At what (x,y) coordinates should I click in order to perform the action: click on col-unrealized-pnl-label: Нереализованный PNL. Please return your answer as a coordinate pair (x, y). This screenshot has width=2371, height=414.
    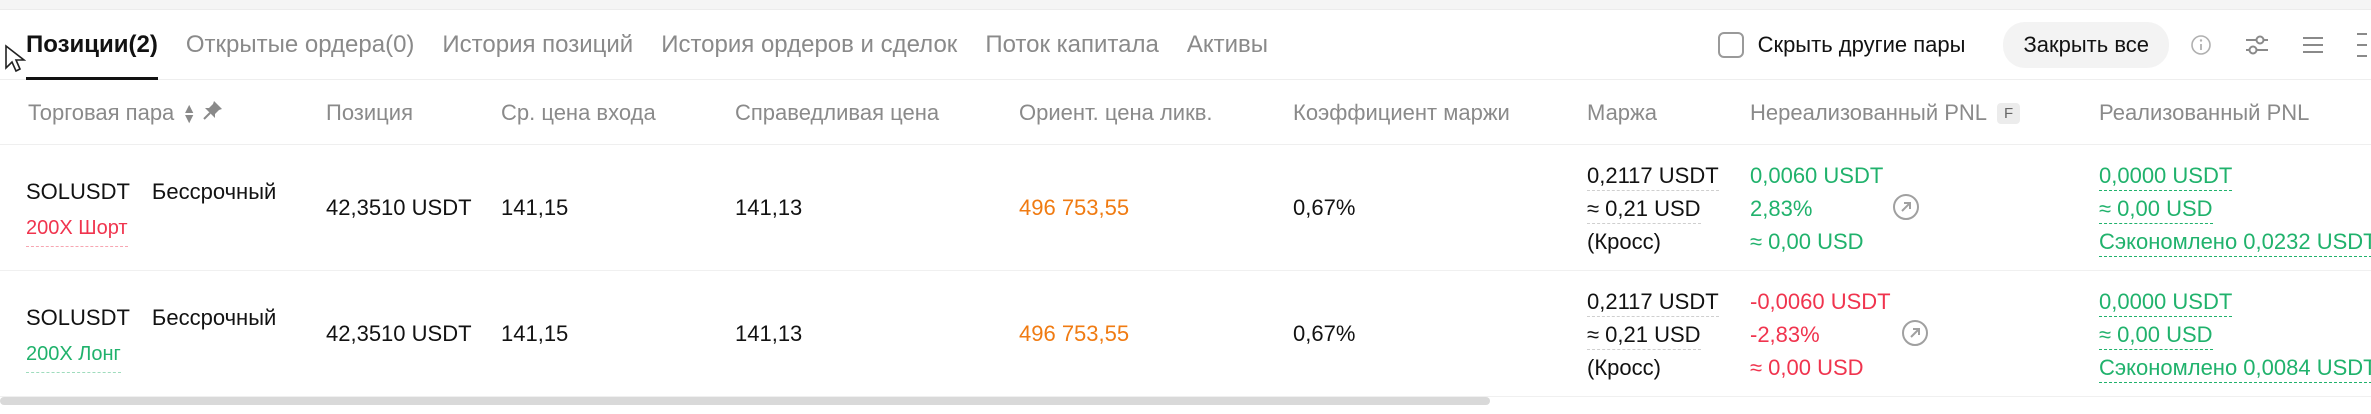
    Looking at the image, I should click on (1869, 112).